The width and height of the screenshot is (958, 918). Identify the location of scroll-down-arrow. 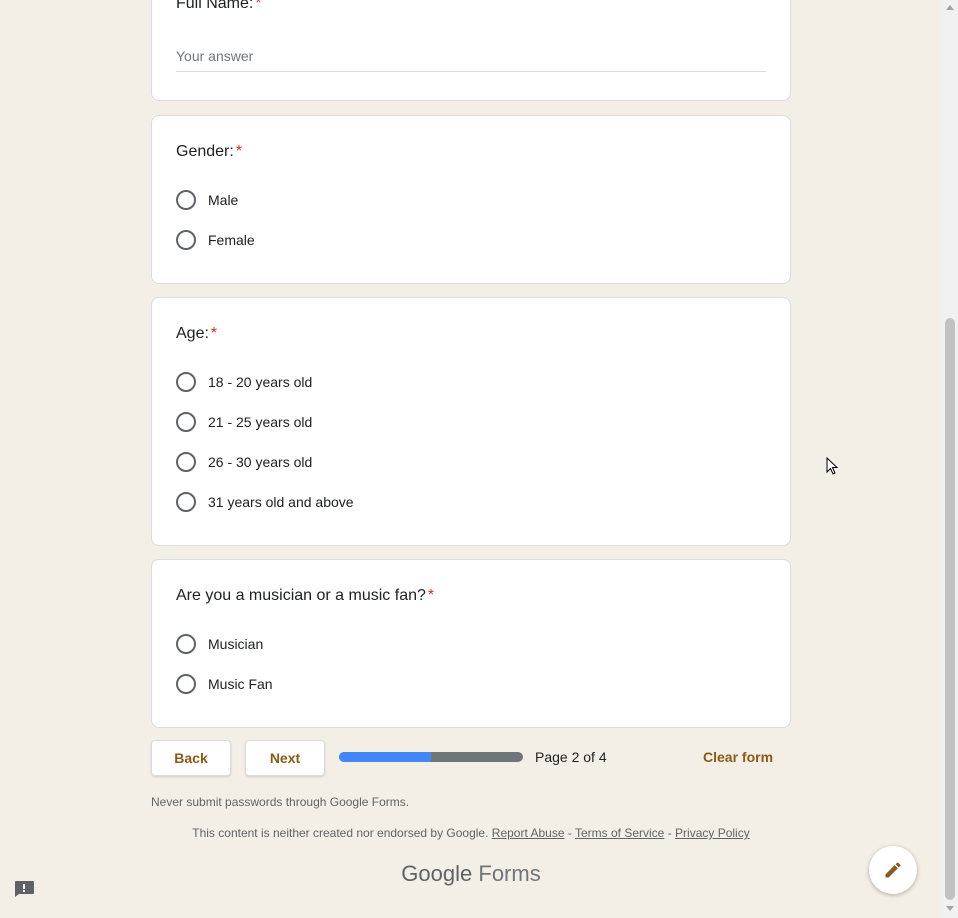
(950, 908).